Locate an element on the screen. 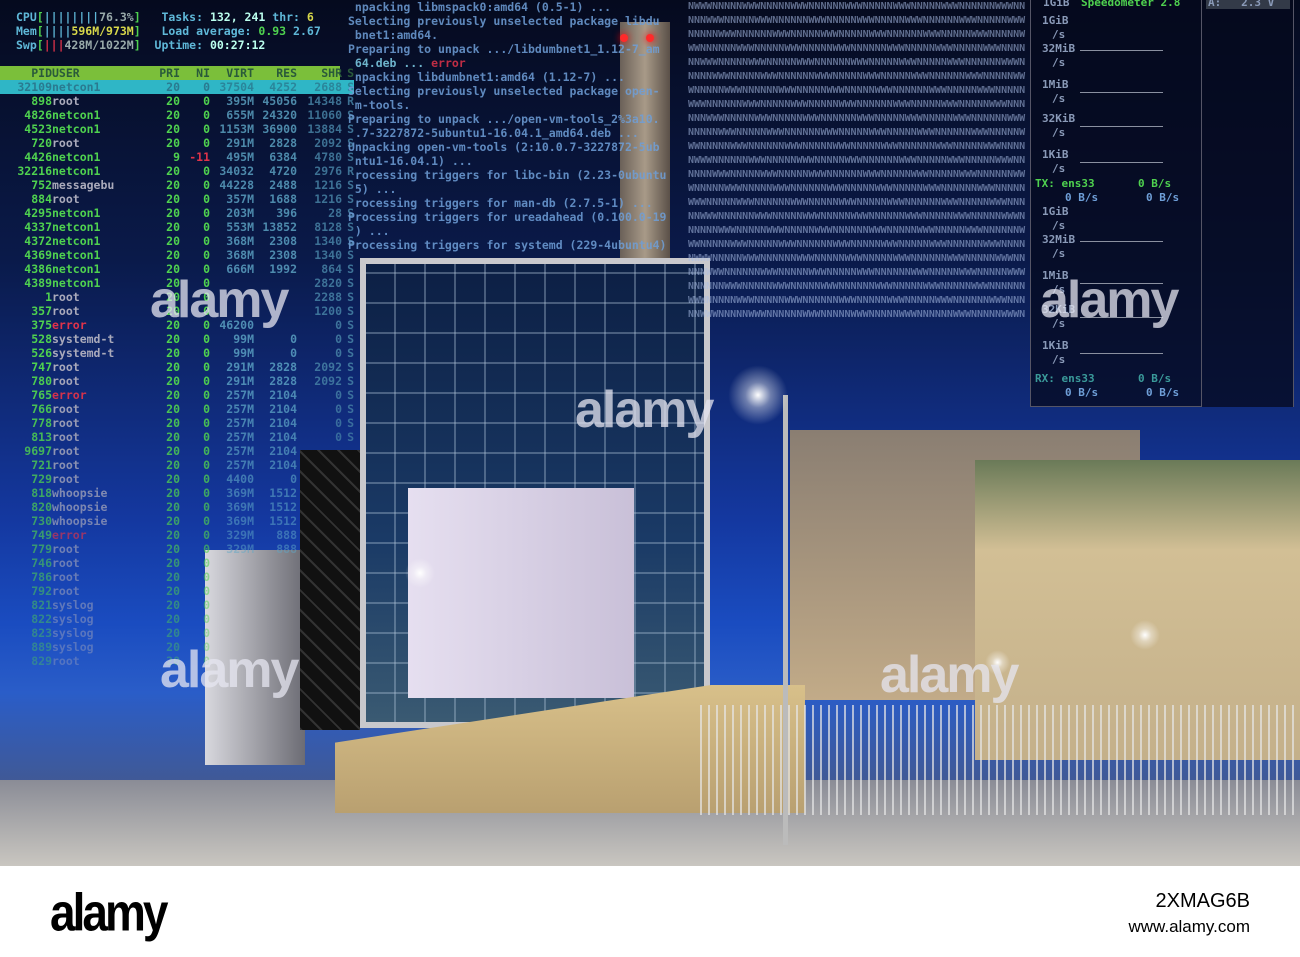 This screenshot has height=957, width=1300. cell-user: error is located at coordinates (69, 535).